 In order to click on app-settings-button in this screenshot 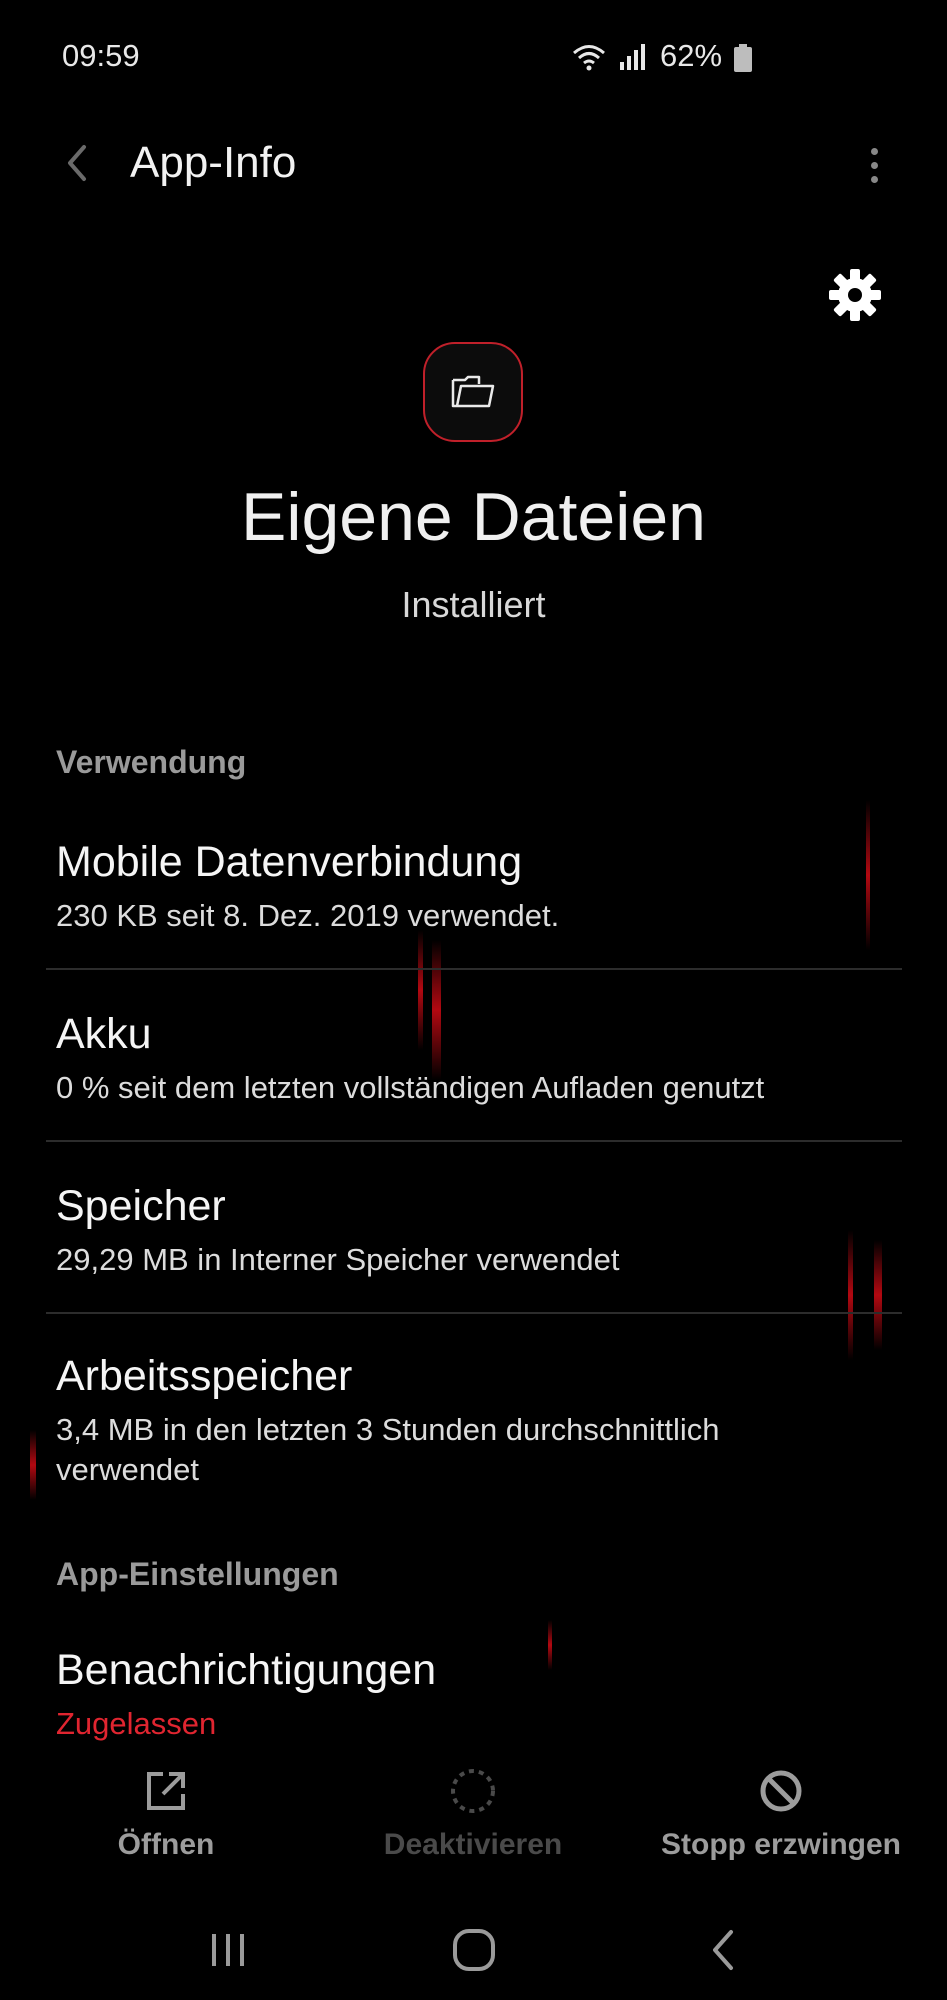, I will do `click(855, 295)`.